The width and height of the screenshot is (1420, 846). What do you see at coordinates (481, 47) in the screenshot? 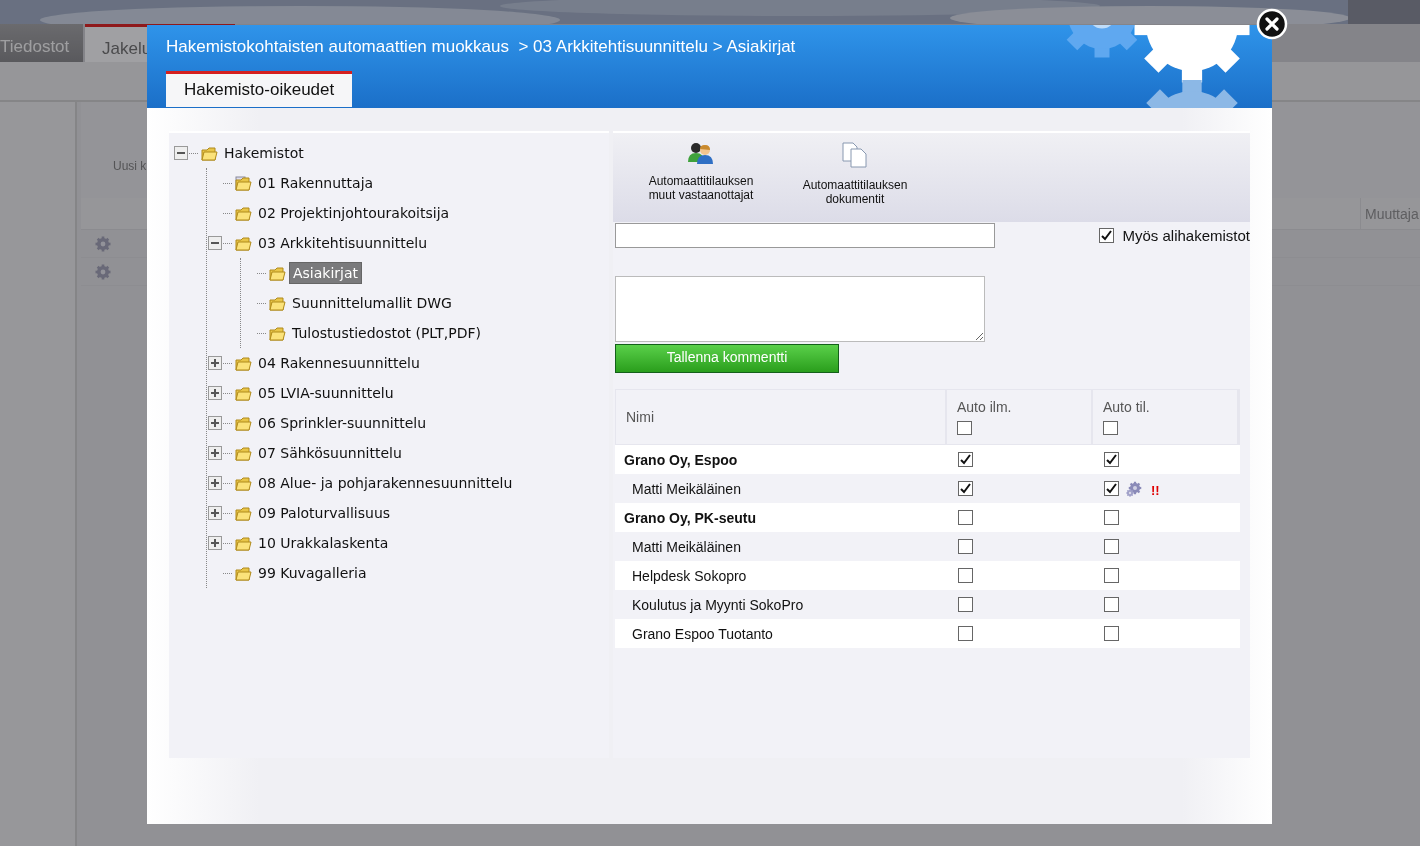
I see `dialog-title: Hakemistokohtaisten automaattien muokkaus > 03 Arkkitehtisuunnittelu > Asiakirjat` at bounding box center [481, 47].